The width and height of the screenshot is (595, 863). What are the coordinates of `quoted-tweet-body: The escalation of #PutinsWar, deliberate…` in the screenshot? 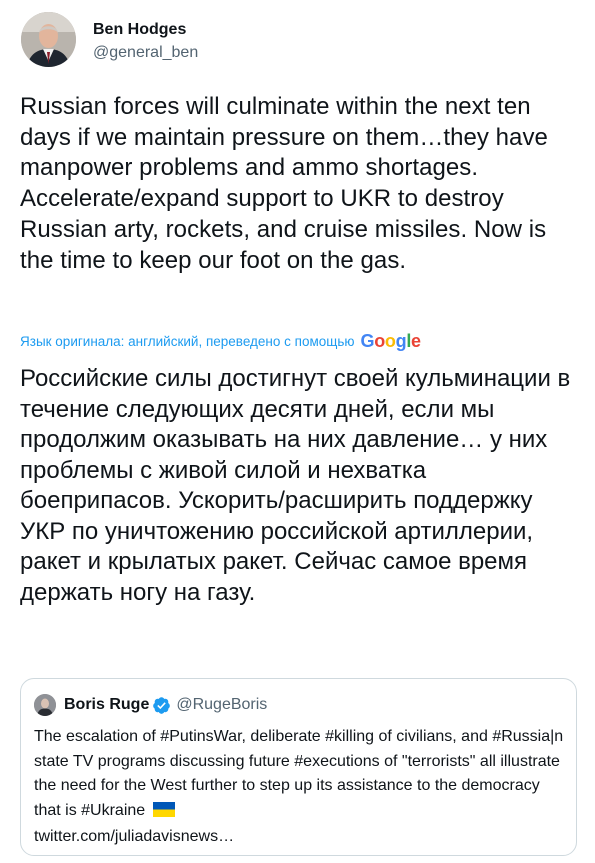 It's located at (299, 773).